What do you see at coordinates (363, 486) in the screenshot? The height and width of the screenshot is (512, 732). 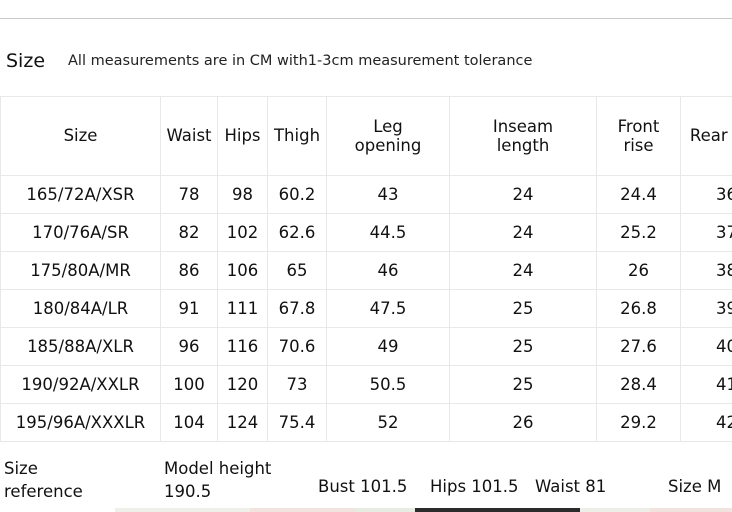 I see `size-reference-bust: Bust 101.5` at bounding box center [363, 486].